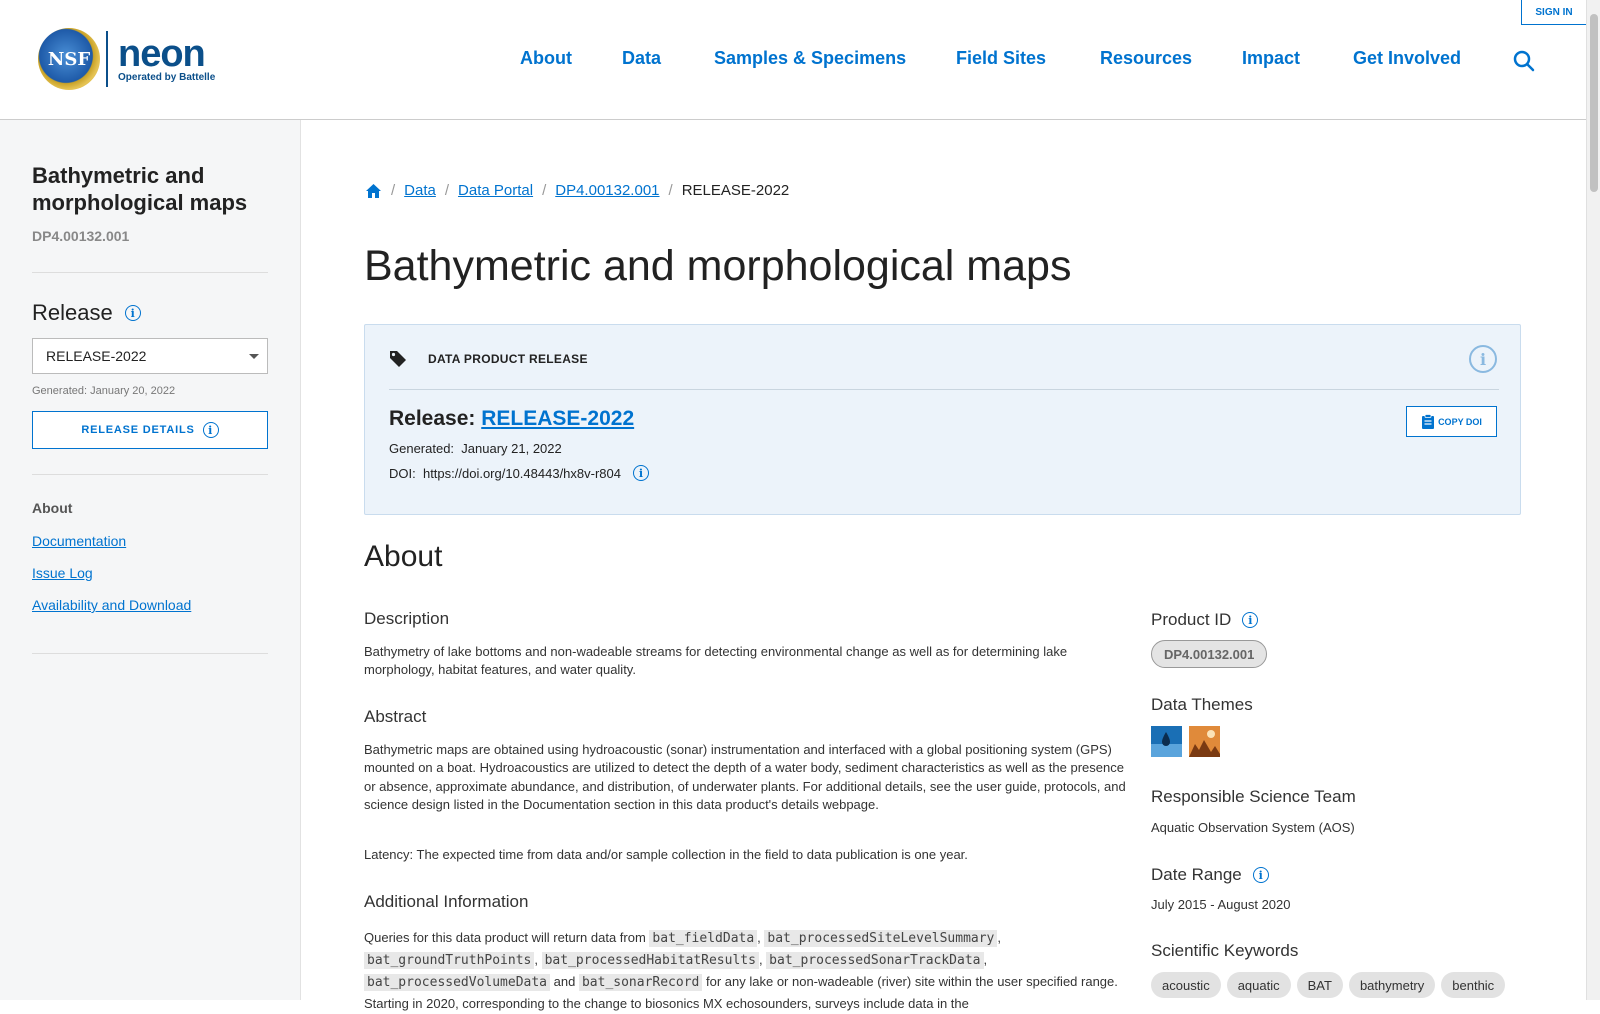  I want to click on neon-wordmark: neon Operated by Battelle, so click(167, 57).